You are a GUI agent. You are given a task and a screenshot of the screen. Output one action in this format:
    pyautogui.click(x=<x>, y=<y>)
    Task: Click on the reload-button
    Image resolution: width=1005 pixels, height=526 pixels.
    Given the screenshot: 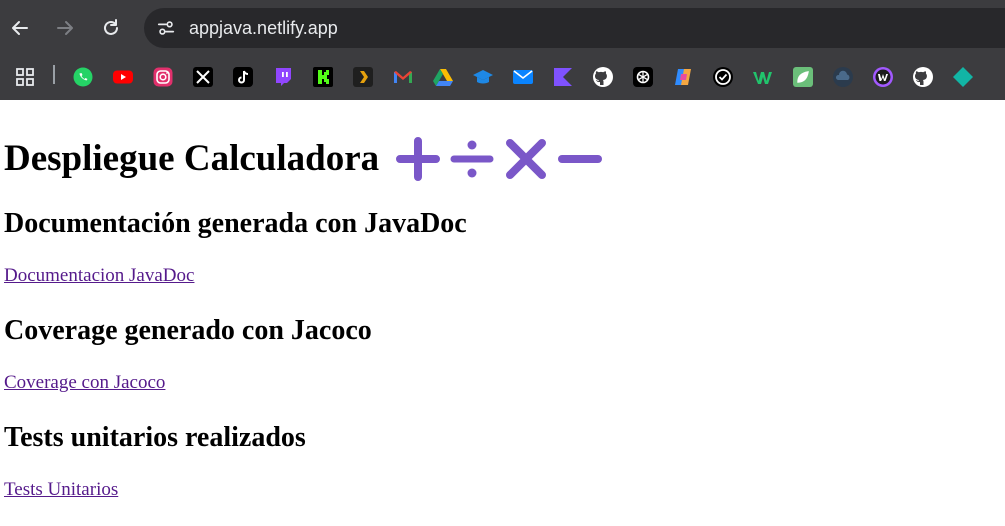 What is the action you would take?
    pyautogui.click(x=111, y=28)
    